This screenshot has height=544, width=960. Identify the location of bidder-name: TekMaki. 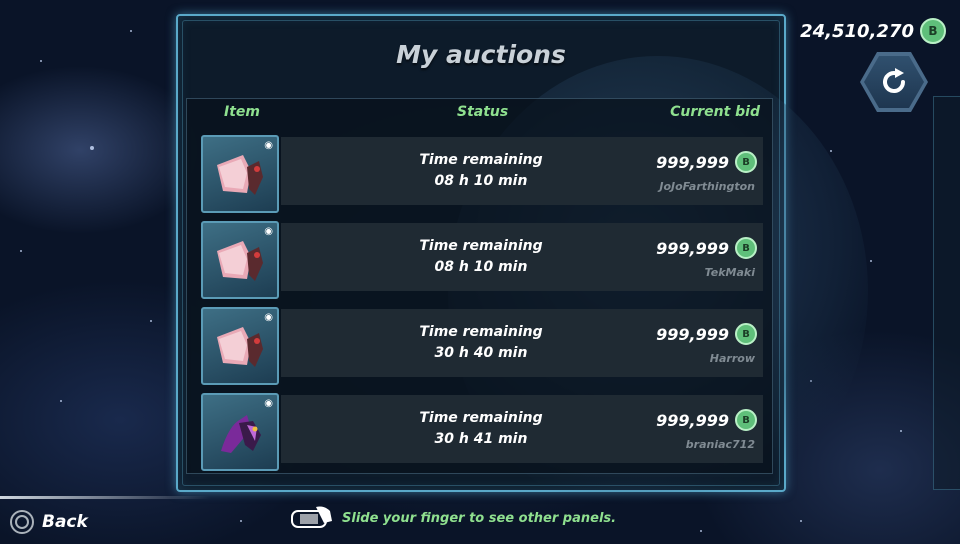
(729, 272).